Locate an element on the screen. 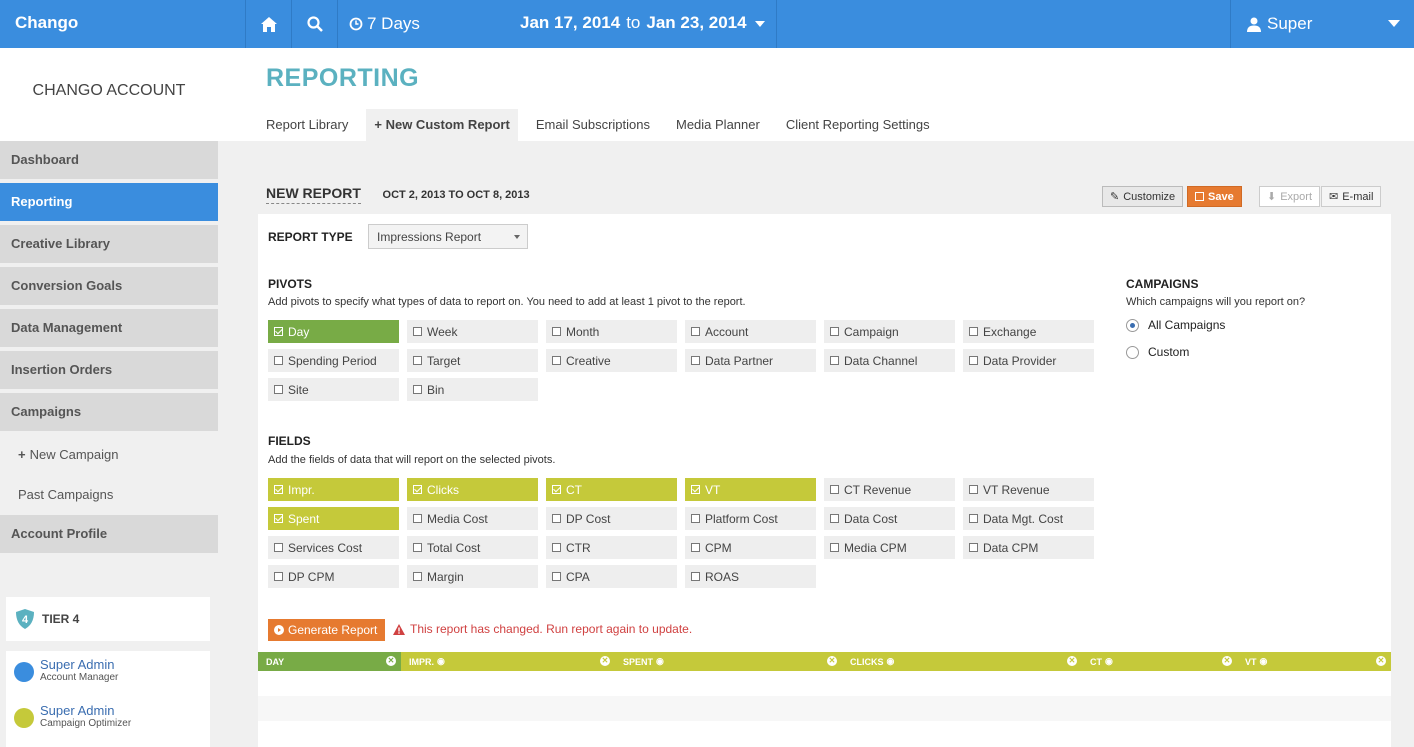  sidebar-item-dashboard: Dashboard is located at coordinates (109, 161).